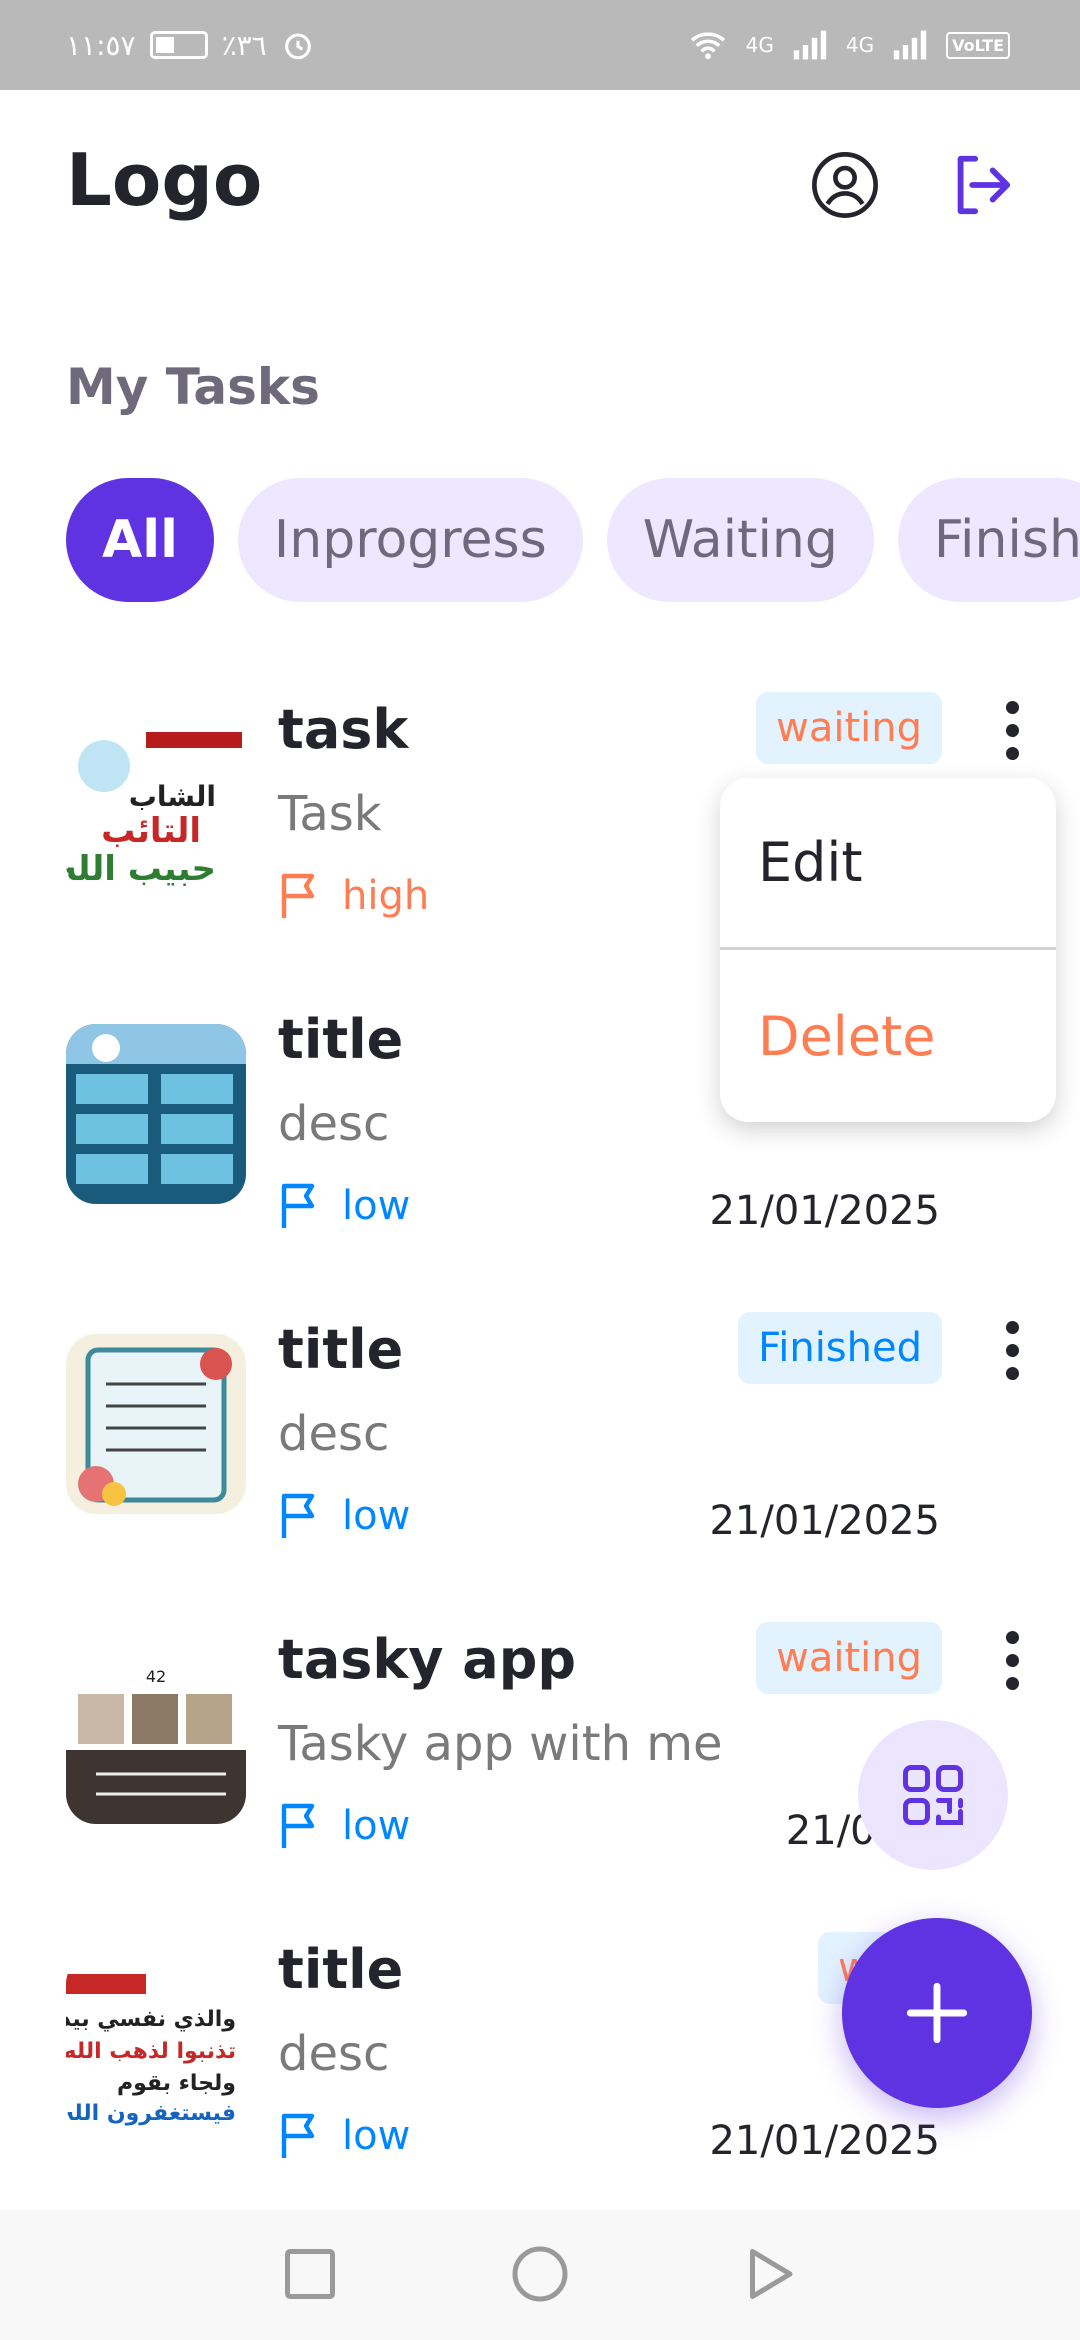 The width and height of the screenshot is (1080, 2340). Describe the element at coordinates (164, 180) in the screenshot. I see `app-logo: Logo` at that location.